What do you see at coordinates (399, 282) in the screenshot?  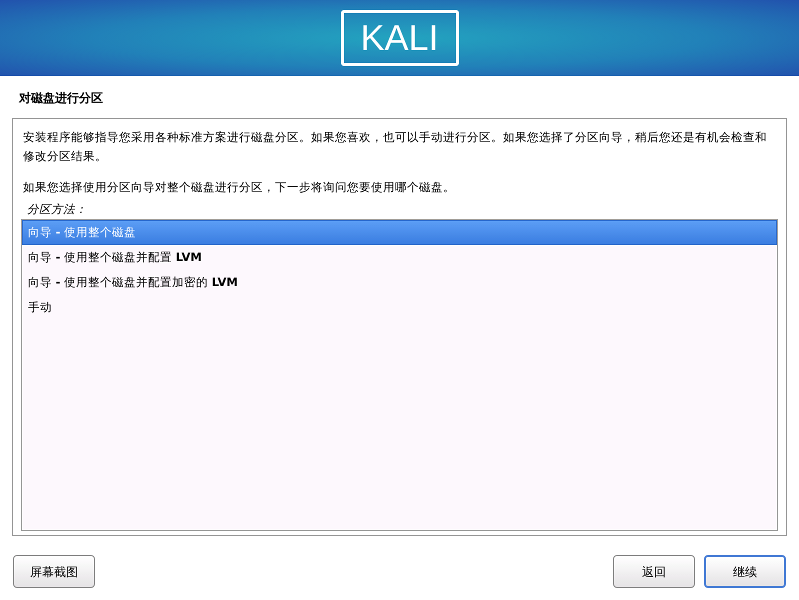 I see `list-option: 向导 - 使用整个磁盘并配置加密的 LVM` at bounding box center [399, 282].